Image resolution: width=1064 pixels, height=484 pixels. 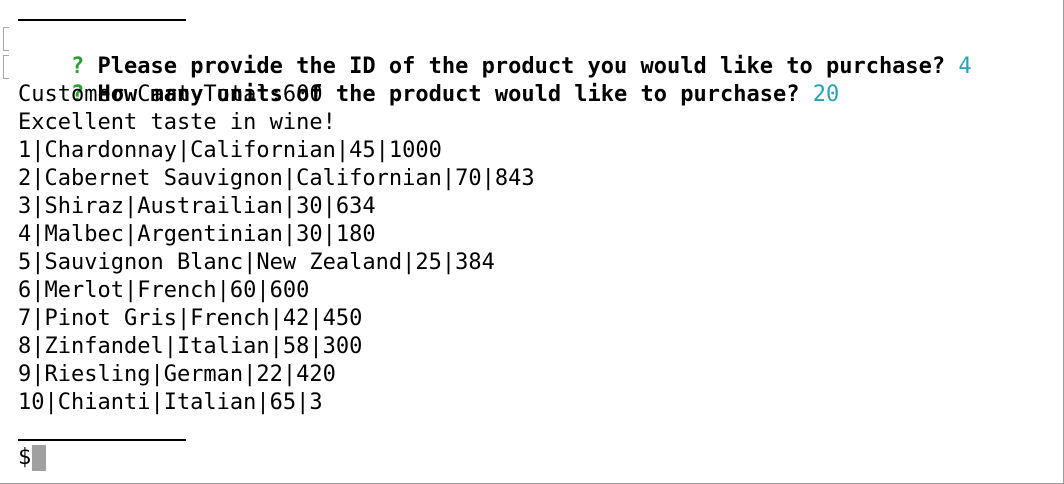 What do you see at coordinates (177, 374) in the screenshot?
I see `product-row: 9|Riesling|German|22|420` at bounding box center [177, 374].